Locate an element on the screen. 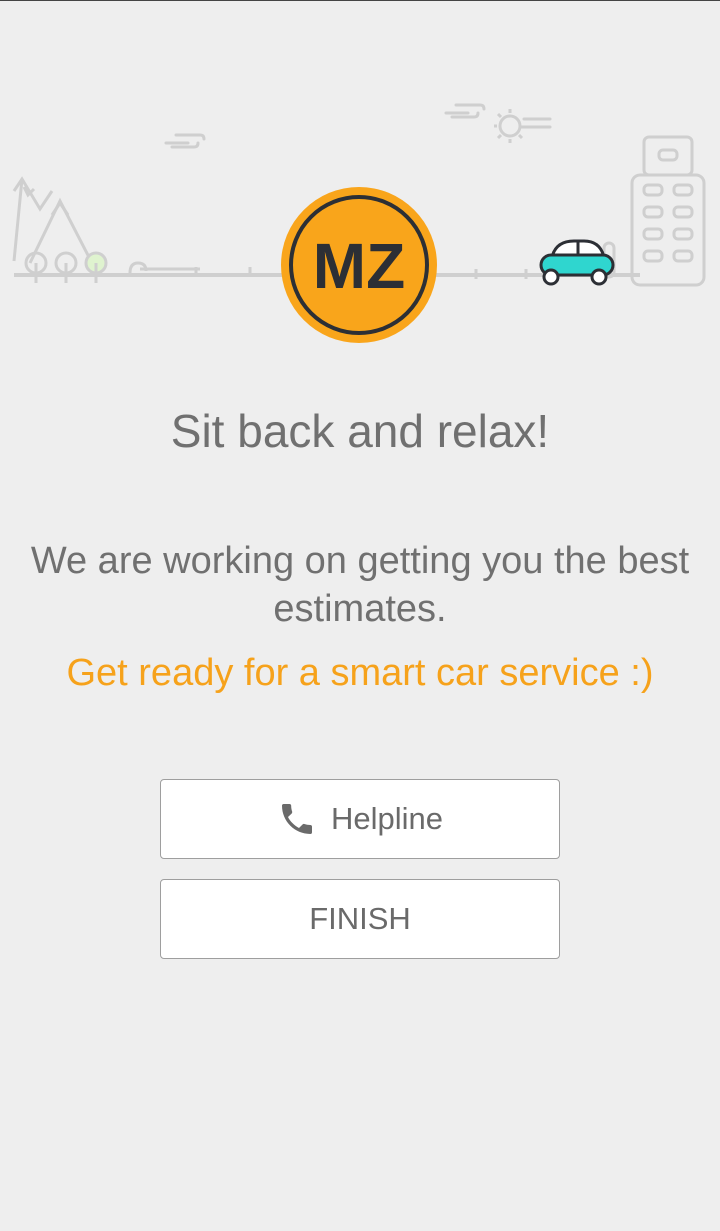  cloud-icon is located at coordinates (358, 126).